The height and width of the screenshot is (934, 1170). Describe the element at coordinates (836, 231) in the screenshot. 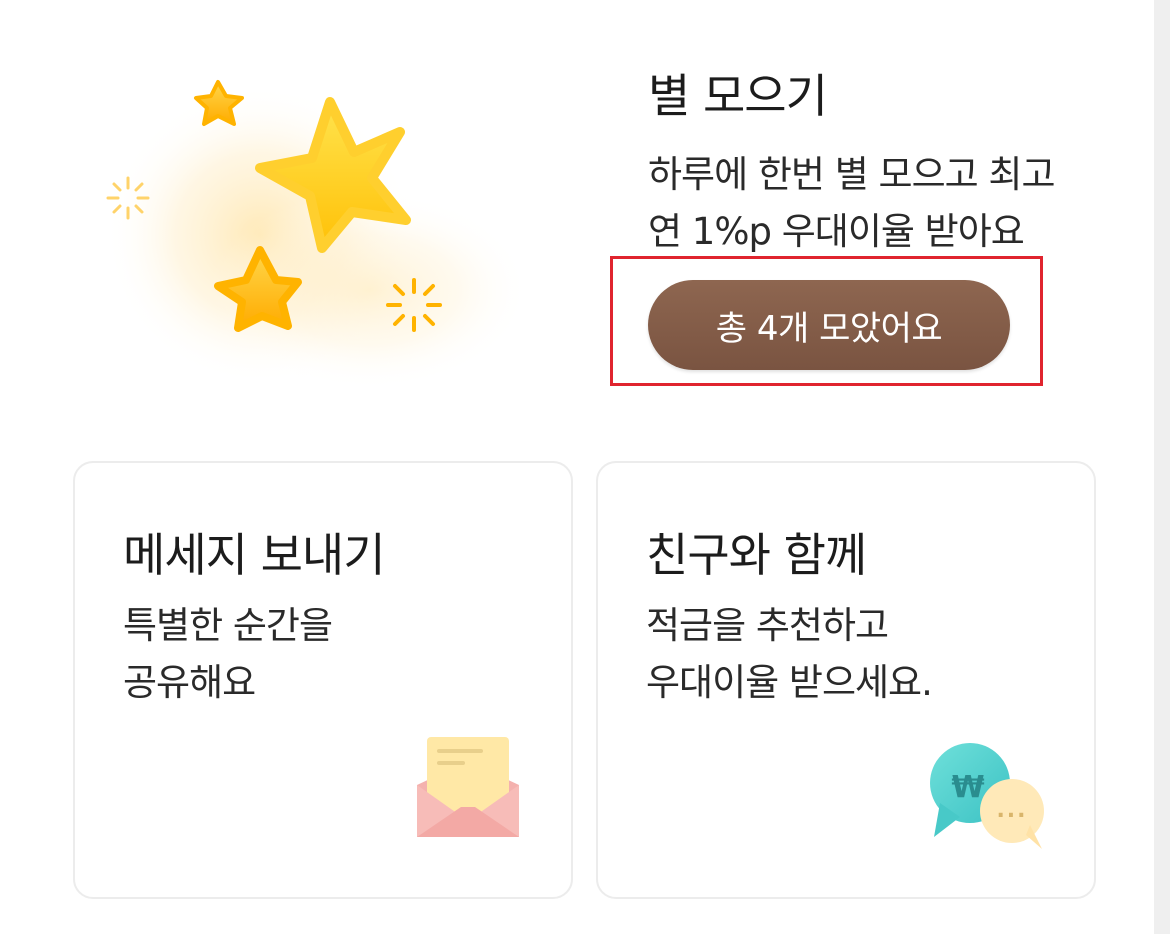

I see `star-desc-line2: 연 1%p 우대이율 받아요` at that location.